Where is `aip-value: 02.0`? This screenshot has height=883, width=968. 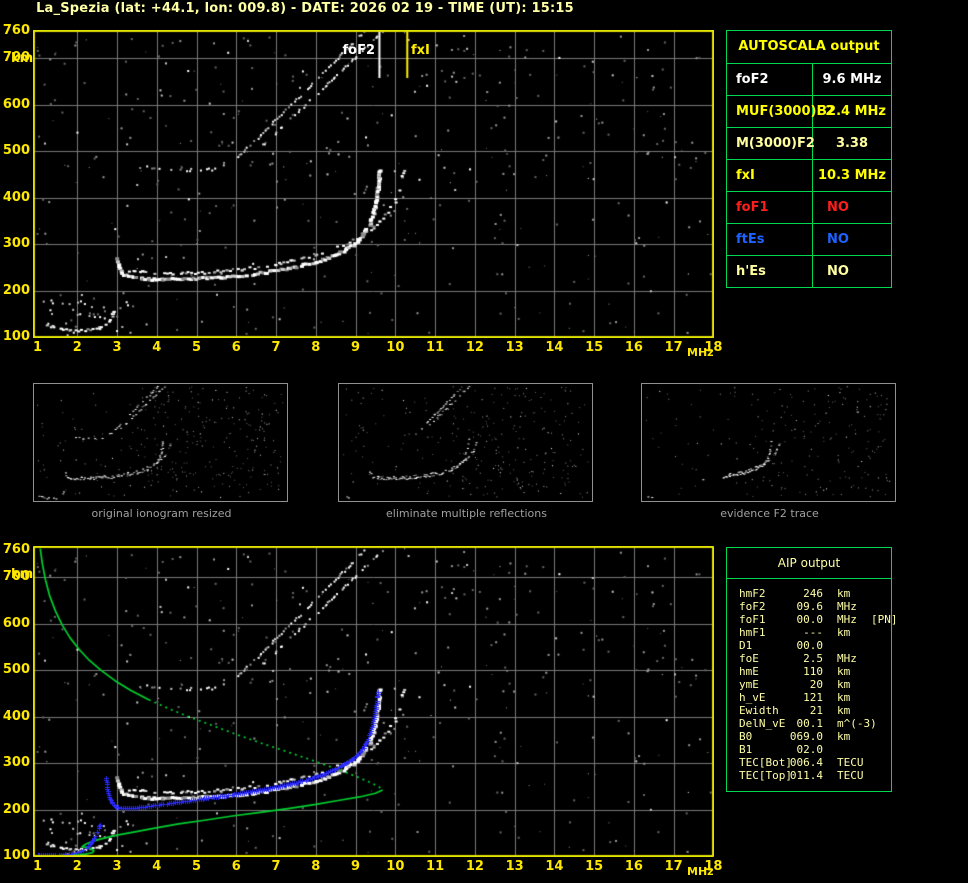 aip-value: 02.0 is located at coordinates (810, 749).